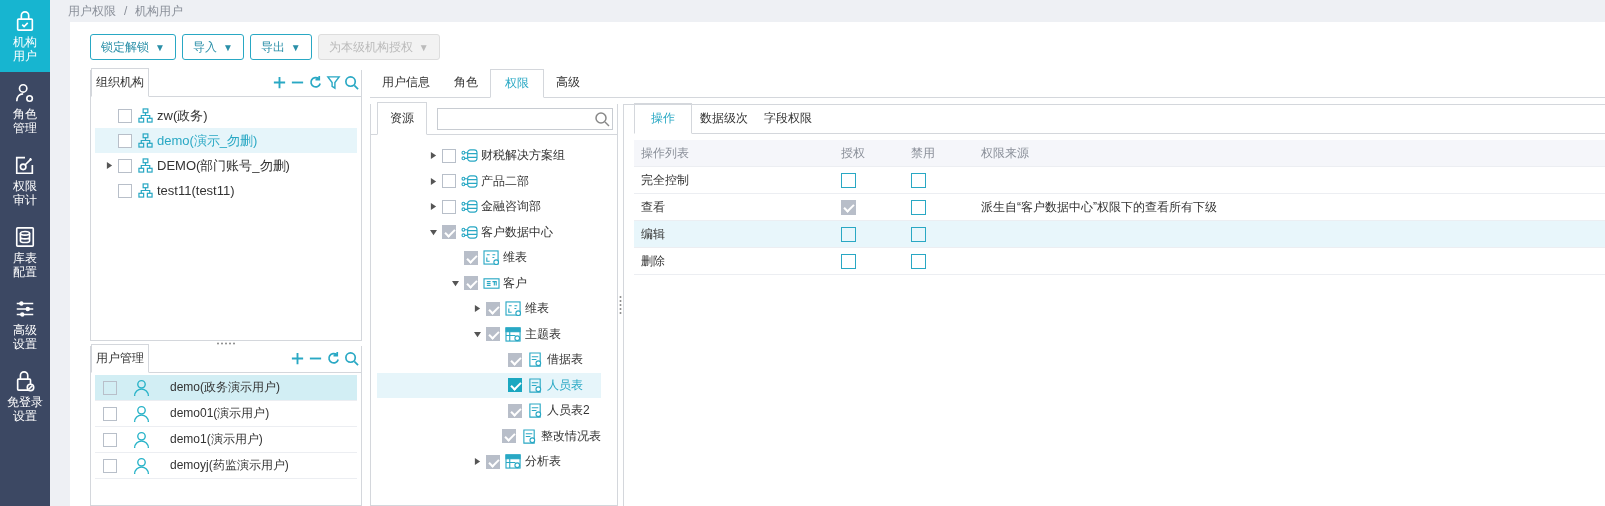  Describe the element at coordinates (406, 82) in the screenshot. I see `tab: 用户信息` at that location.